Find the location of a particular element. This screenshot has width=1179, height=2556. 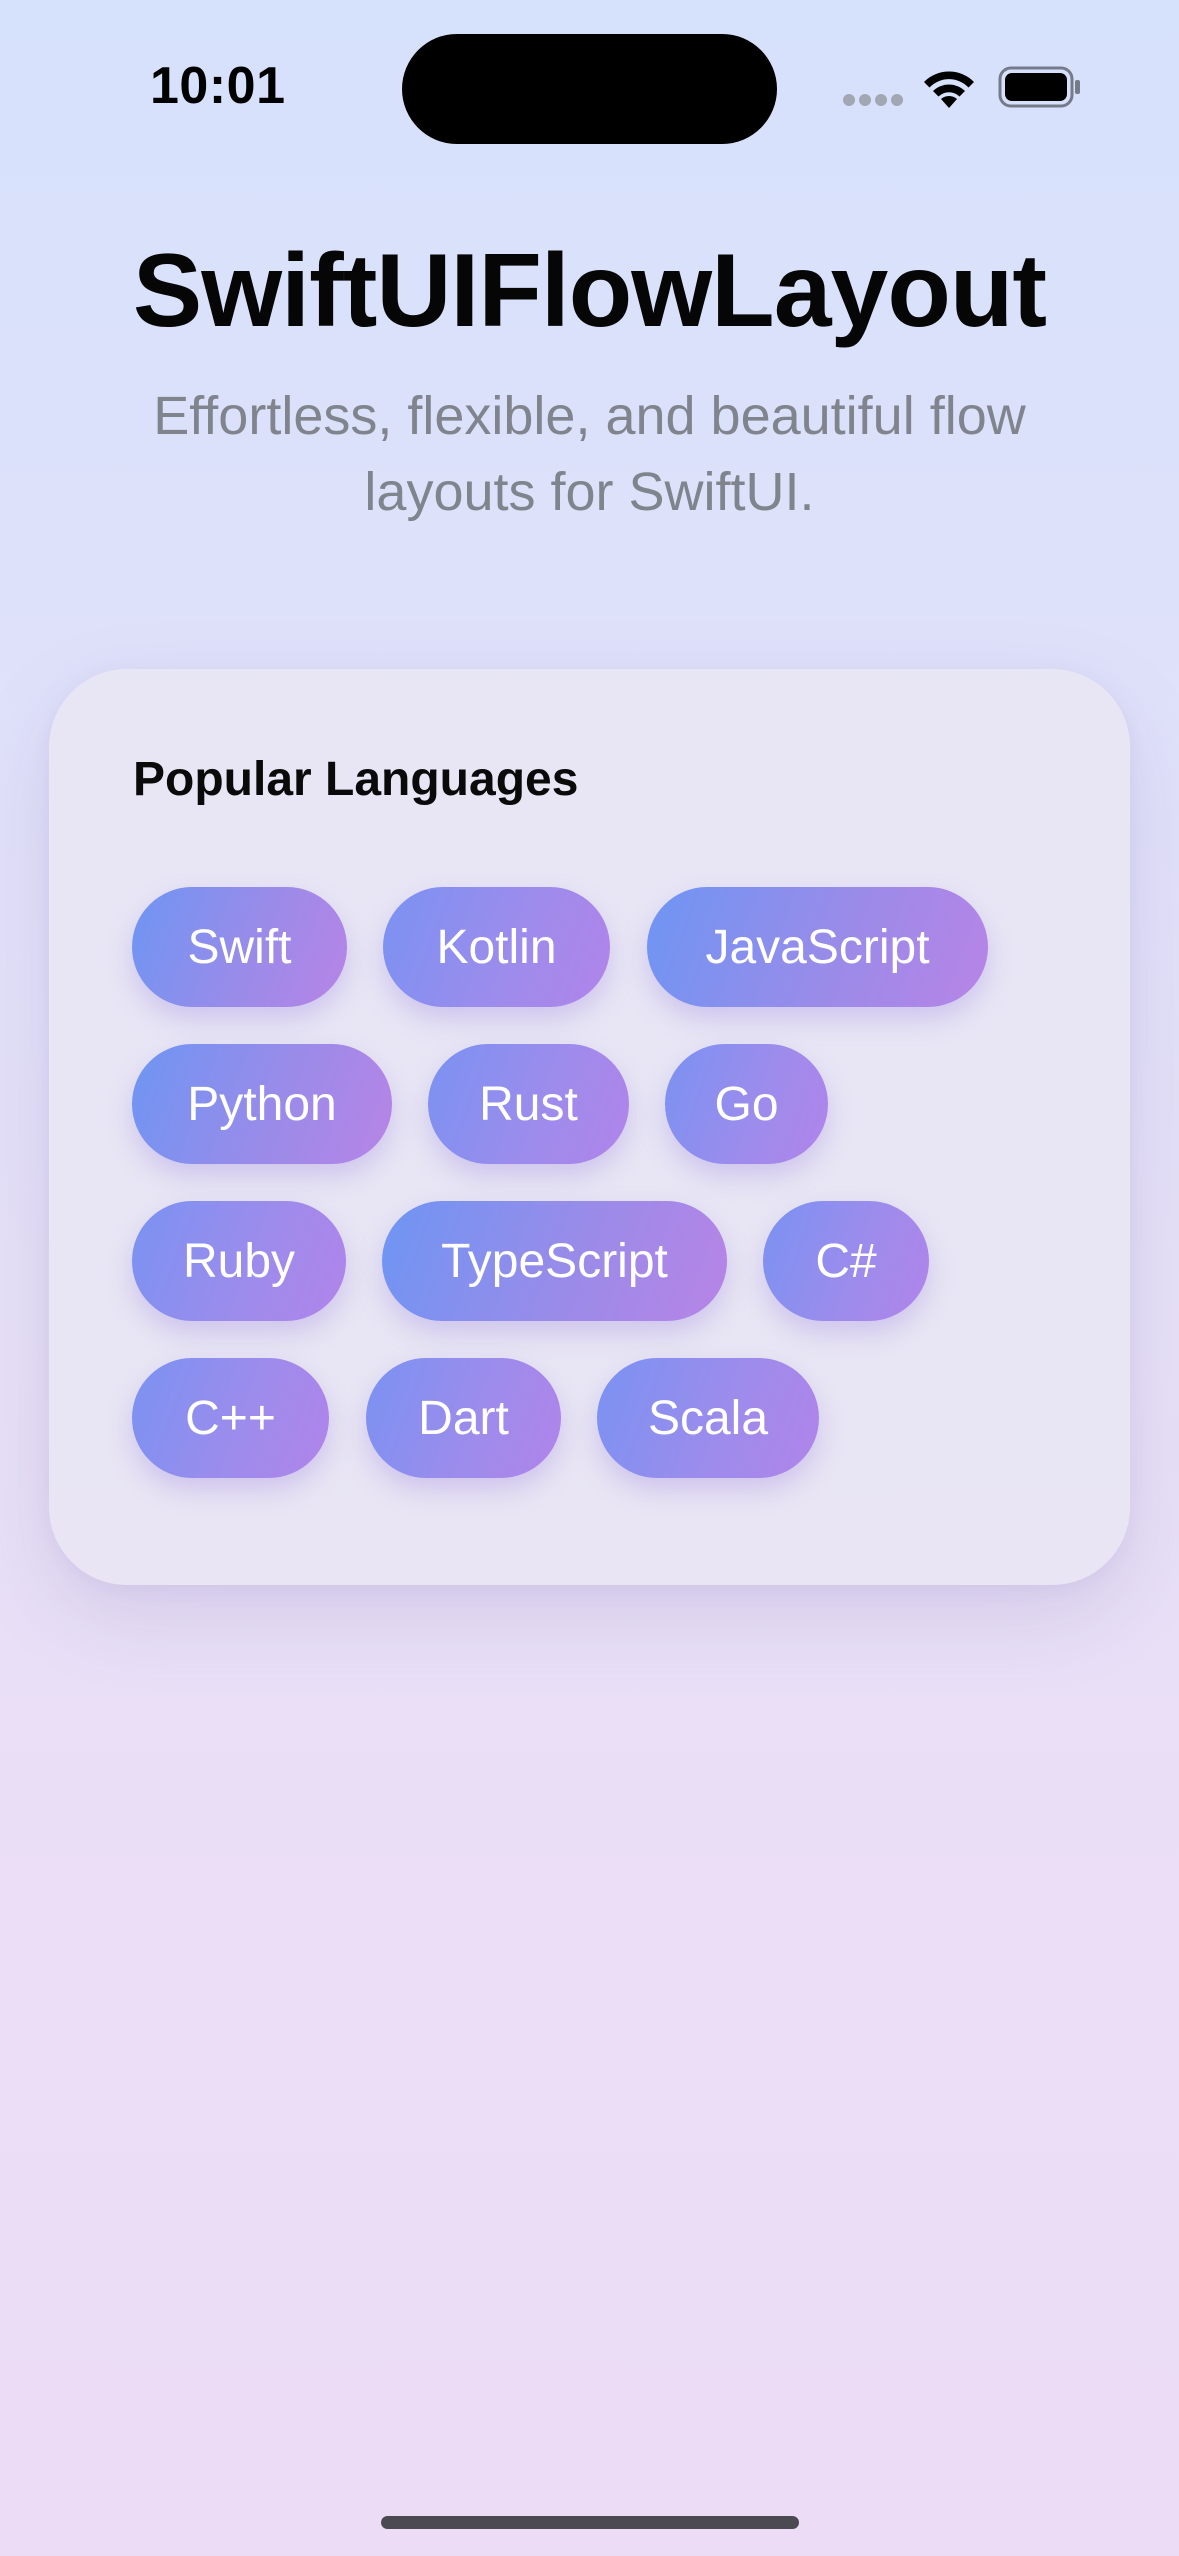

tag-go: Go is located at coordinates (746, 1104).